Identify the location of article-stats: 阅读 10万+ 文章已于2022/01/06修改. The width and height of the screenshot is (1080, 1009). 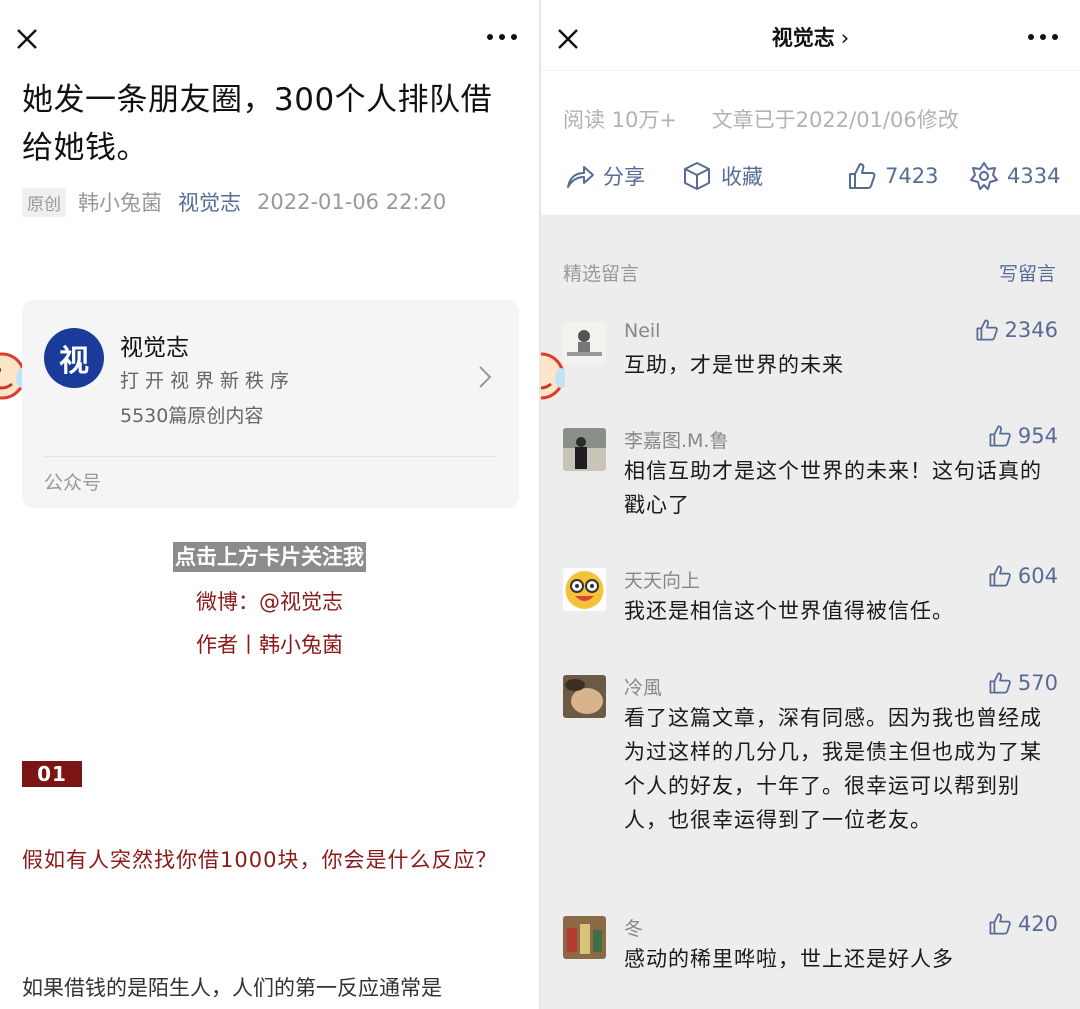
(761, 119).